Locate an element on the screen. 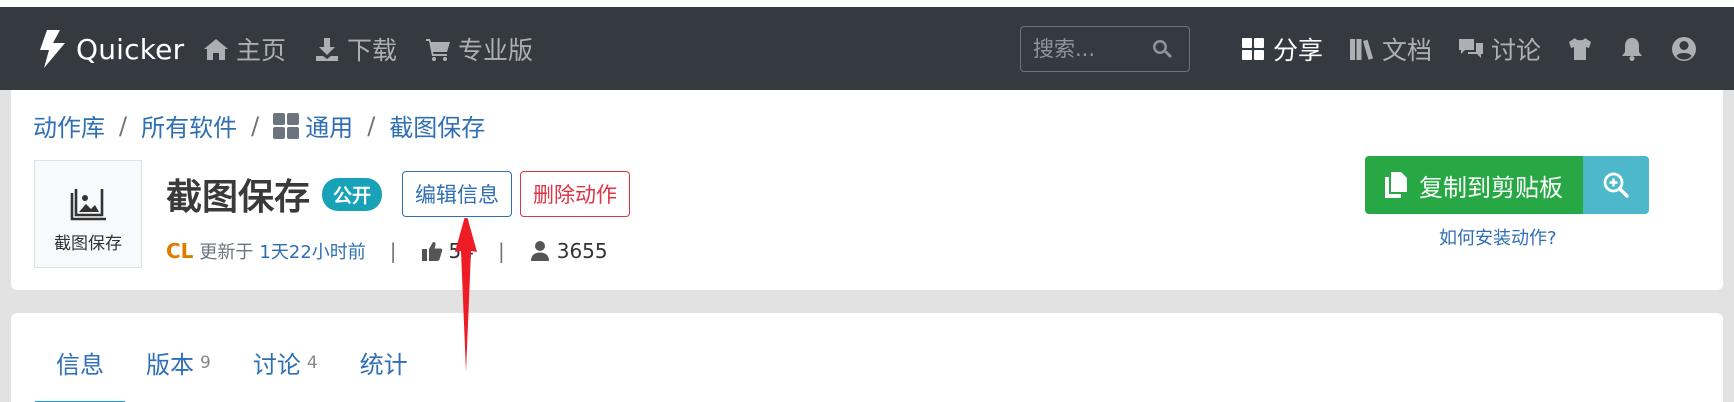  copy-to-clipboard-button: 复制到剪贴板 is located at coordinates (1474, 185).